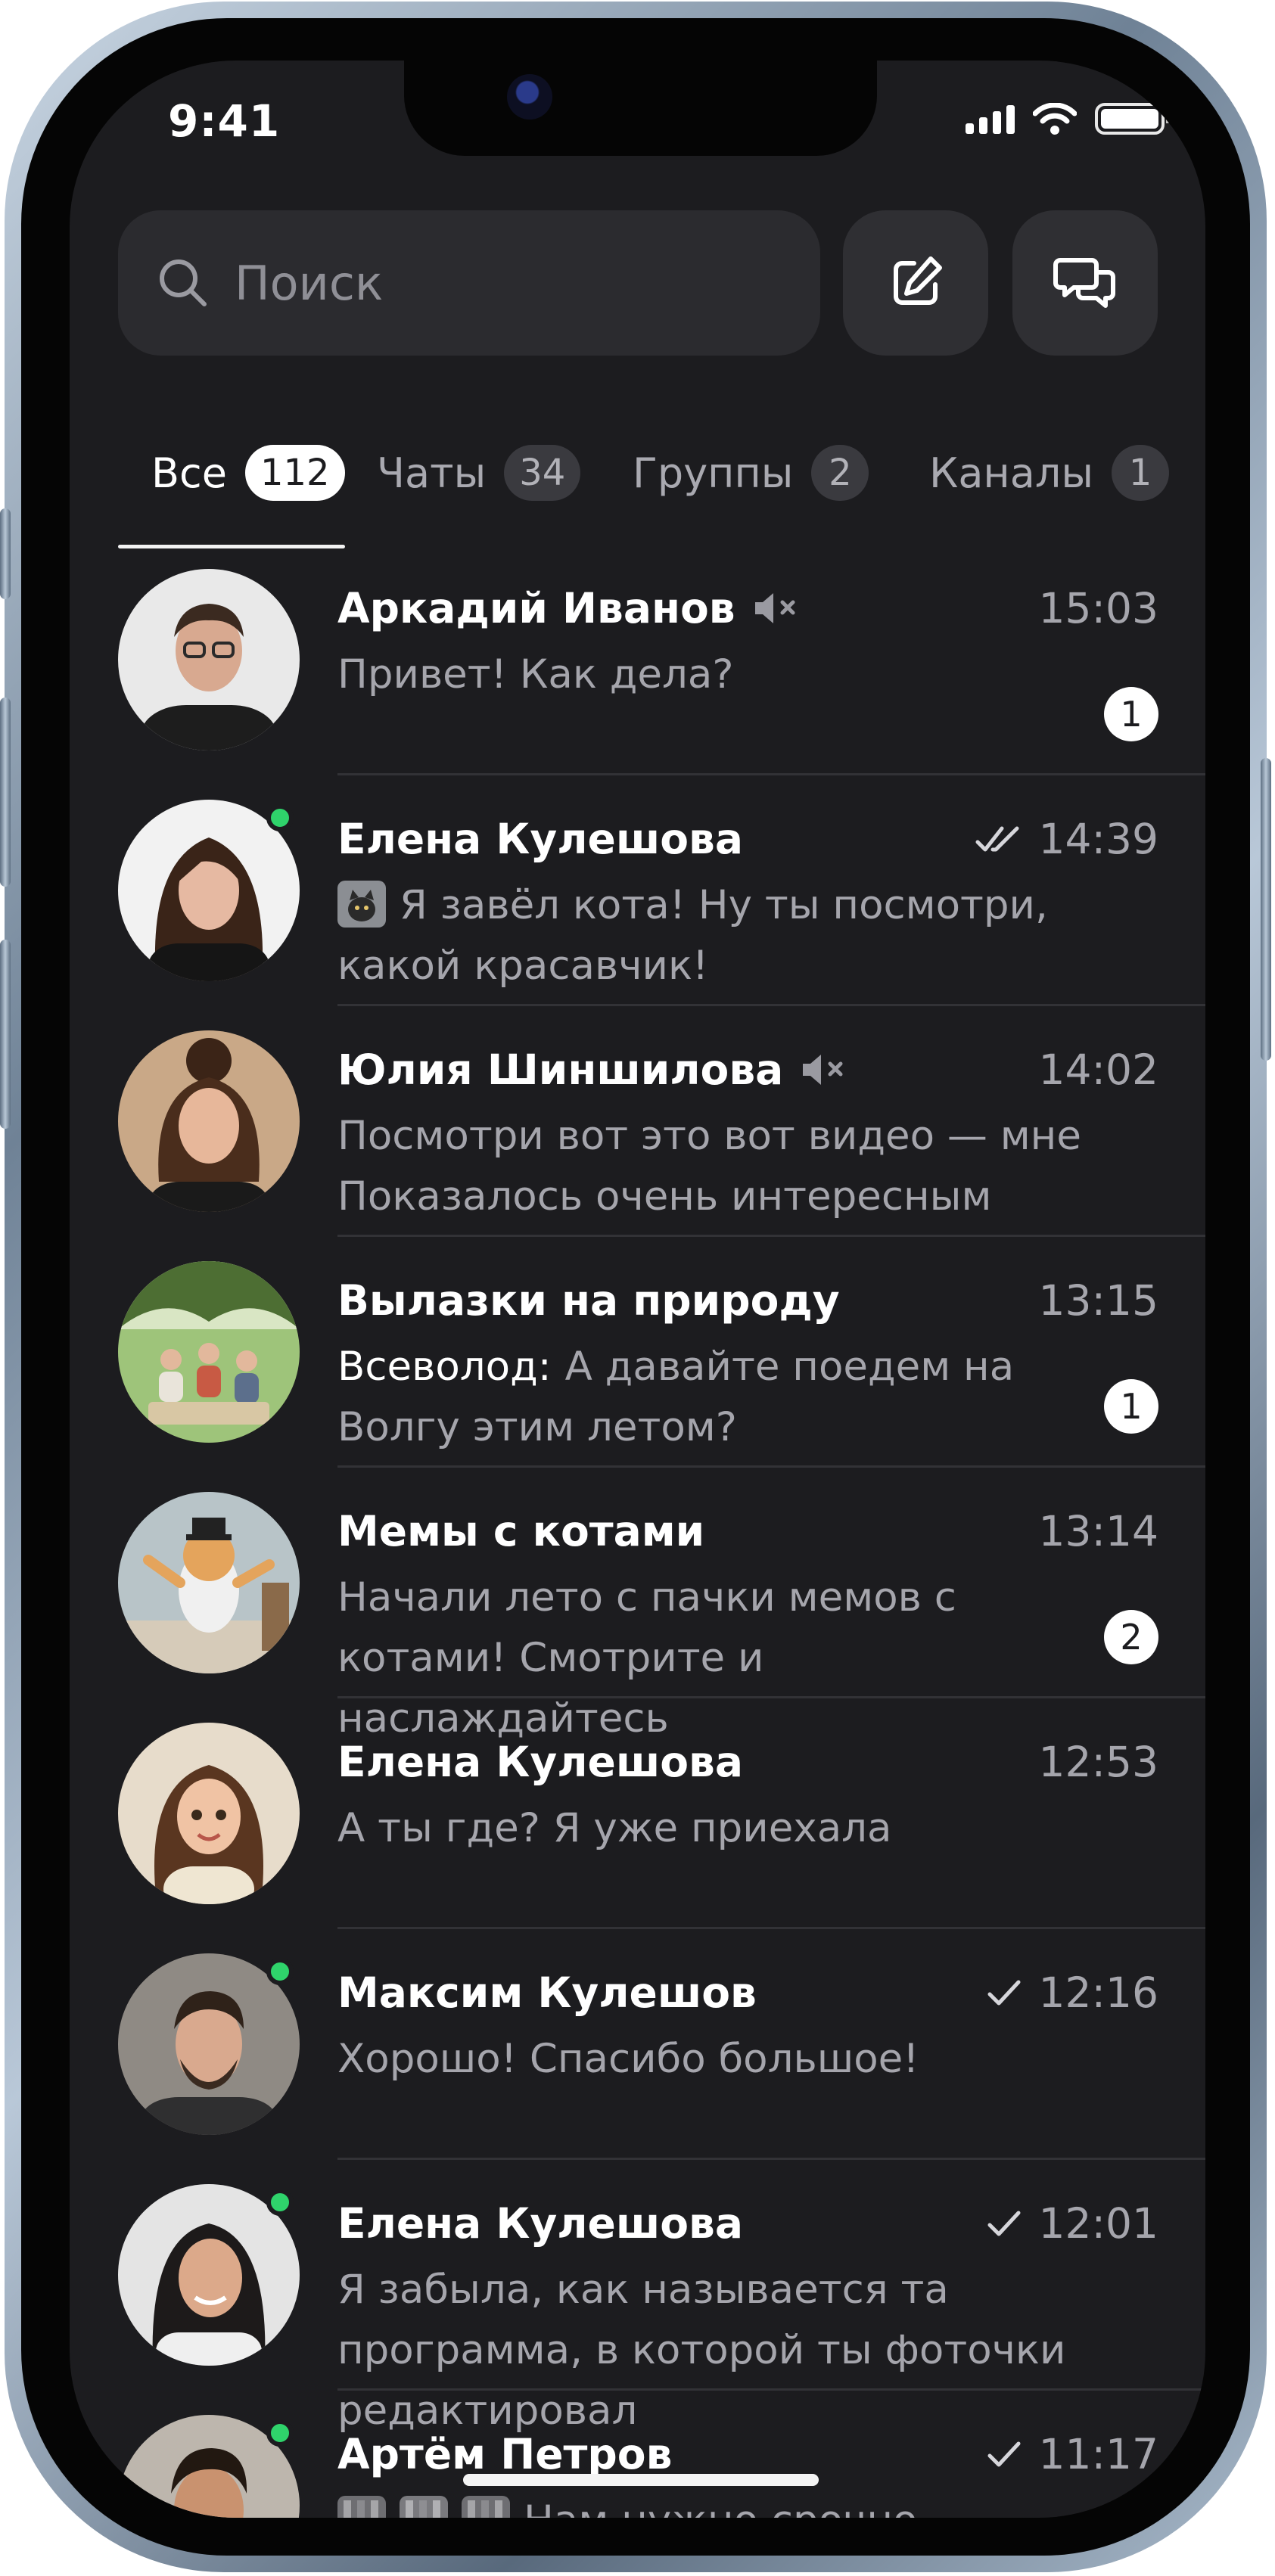  I want to click on tab-count-badge: 2, so click(840, 473).